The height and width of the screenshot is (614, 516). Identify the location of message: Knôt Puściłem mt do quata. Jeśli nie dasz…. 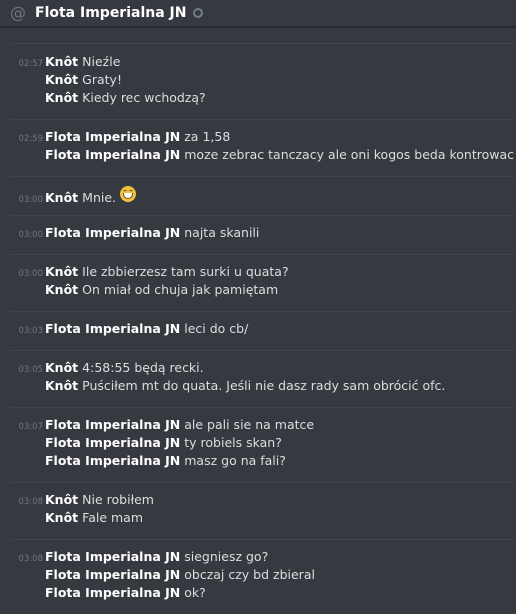
(262, 387).